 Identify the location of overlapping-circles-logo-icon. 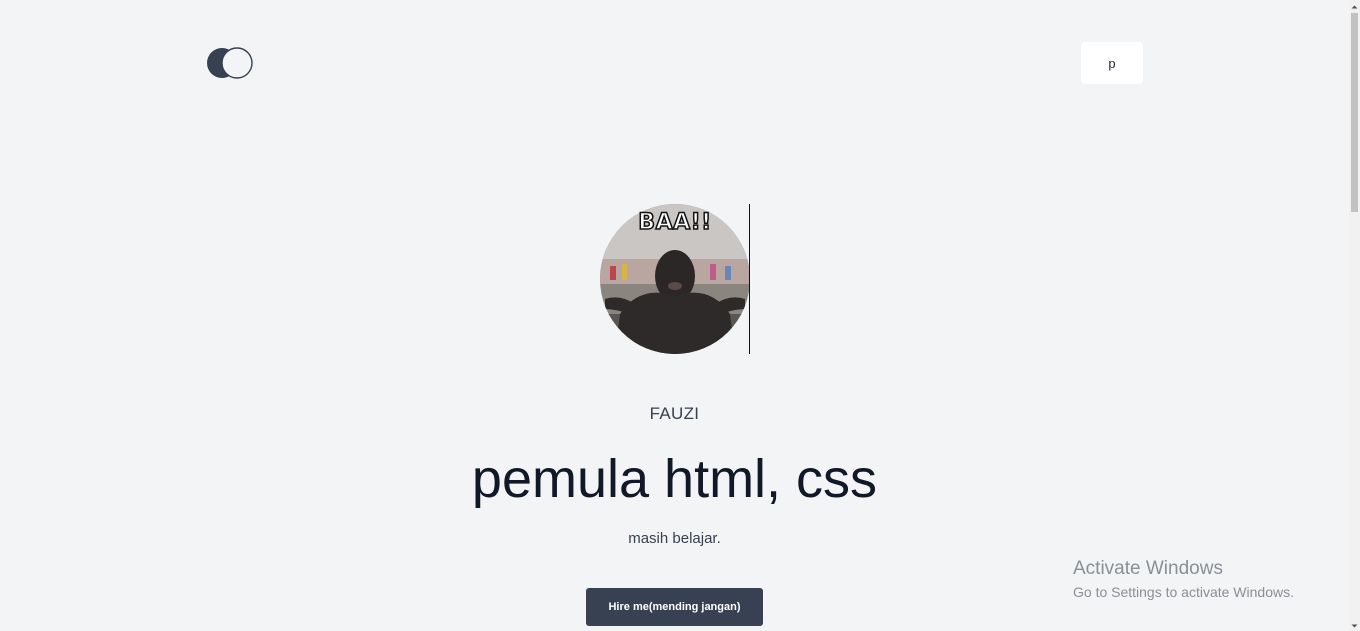
(230, 63).